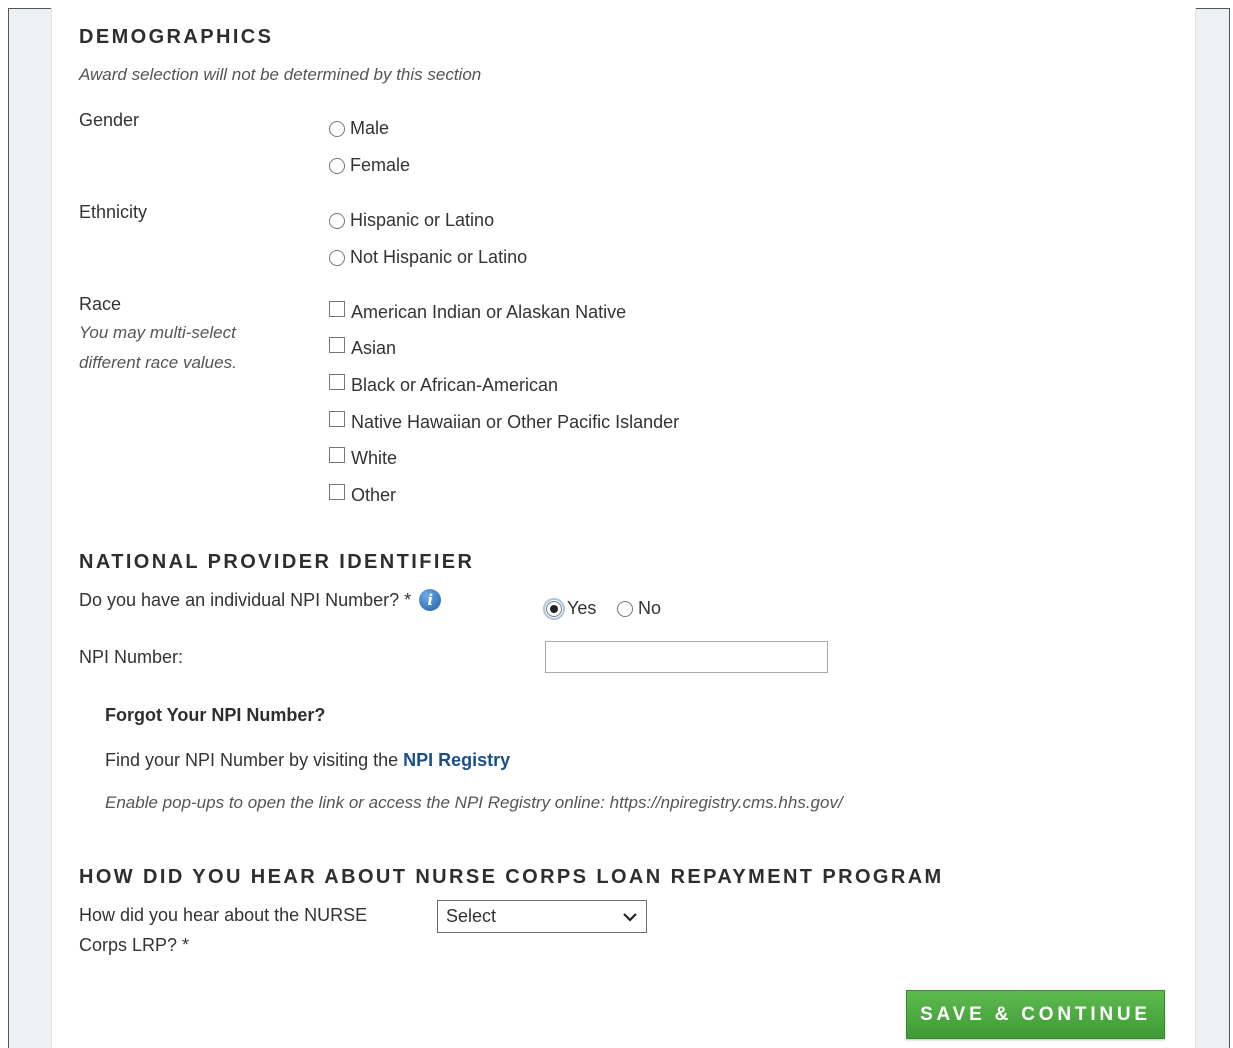 The image size is (1233, 1048). I want to click on race-asian-option: Asian, so click(363, 347).